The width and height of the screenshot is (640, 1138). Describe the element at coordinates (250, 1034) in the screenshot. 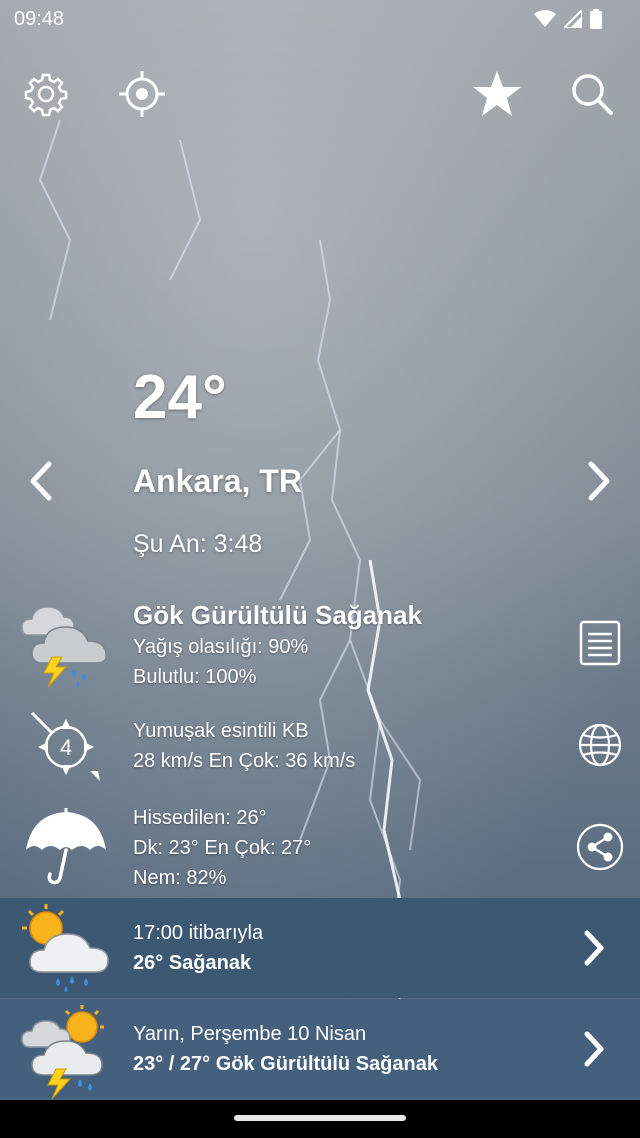

I see `forecast-tomorrow-date: Yarın, Perşembe 10 Nisan` at that location.